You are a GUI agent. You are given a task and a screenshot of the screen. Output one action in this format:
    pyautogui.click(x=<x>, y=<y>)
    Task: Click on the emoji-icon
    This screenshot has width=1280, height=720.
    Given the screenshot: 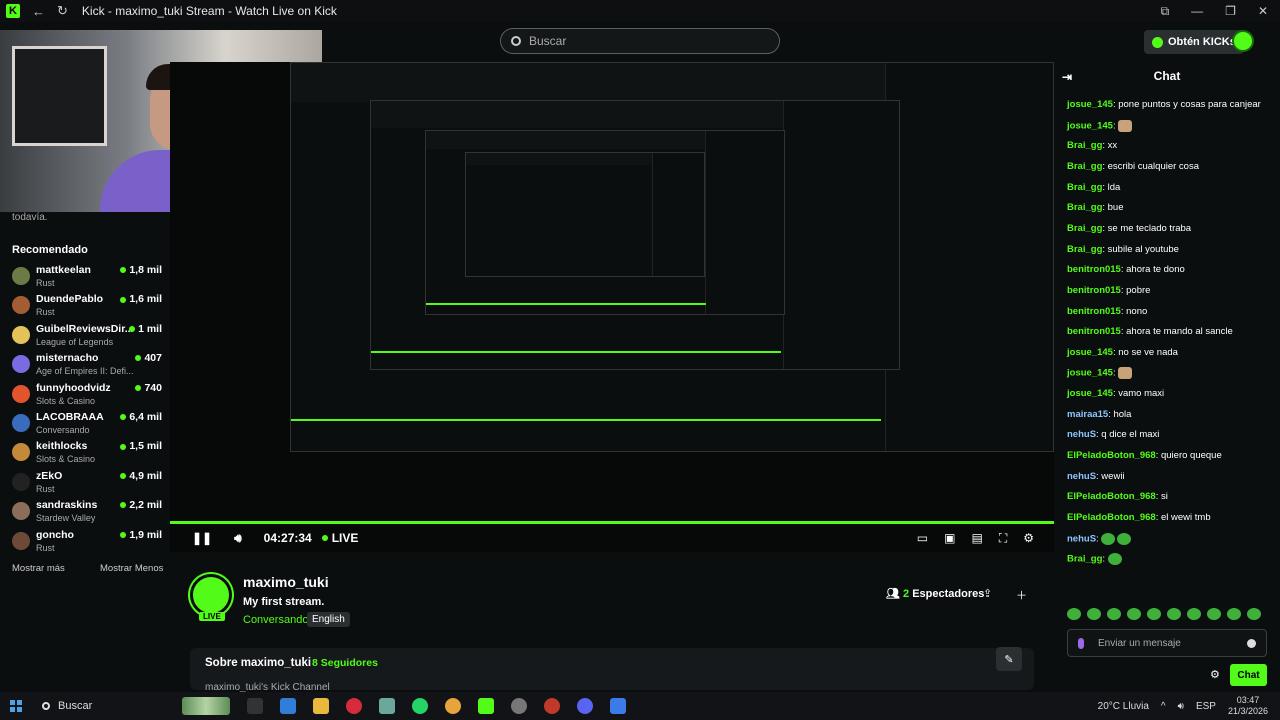 What is the action you would take?
    pyautogui.click(x=1251, y=643)
    